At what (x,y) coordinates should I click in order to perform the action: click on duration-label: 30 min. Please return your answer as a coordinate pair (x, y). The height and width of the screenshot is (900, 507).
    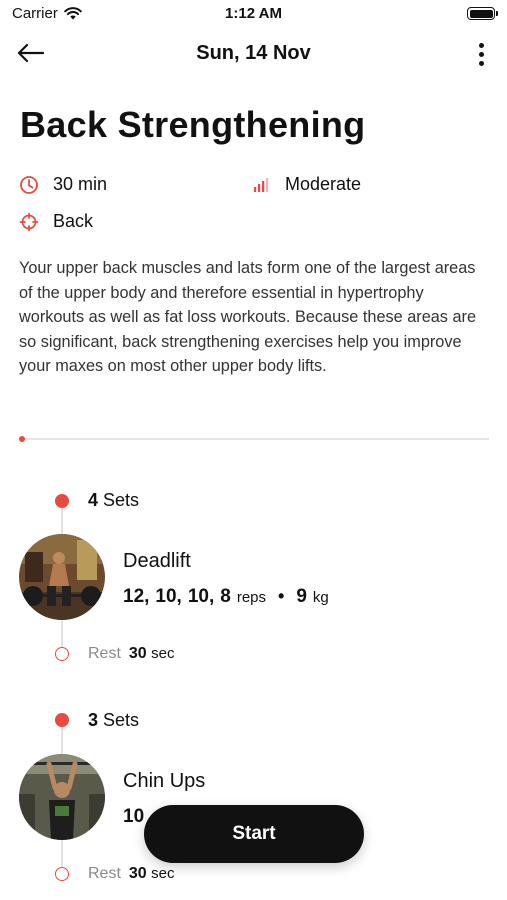
    Looking at the image, I should click on (80, 184).